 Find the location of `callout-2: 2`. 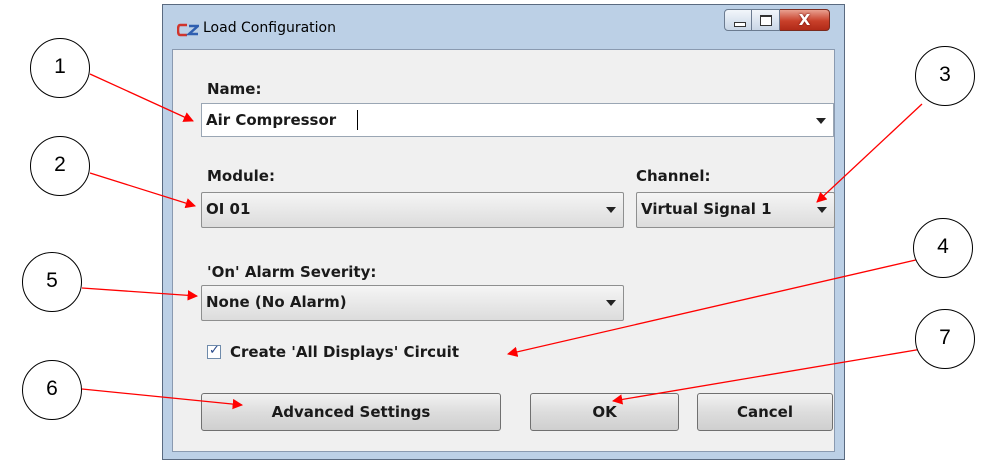

callout-2: 2 is located at coordinates (60, 166).